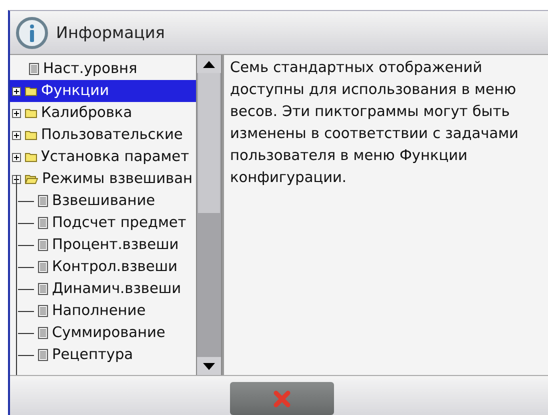 Image resolution: width=548 pixels, height=415 pixels. I want to click on tree-item: Взвешивание, so click(103, 201).